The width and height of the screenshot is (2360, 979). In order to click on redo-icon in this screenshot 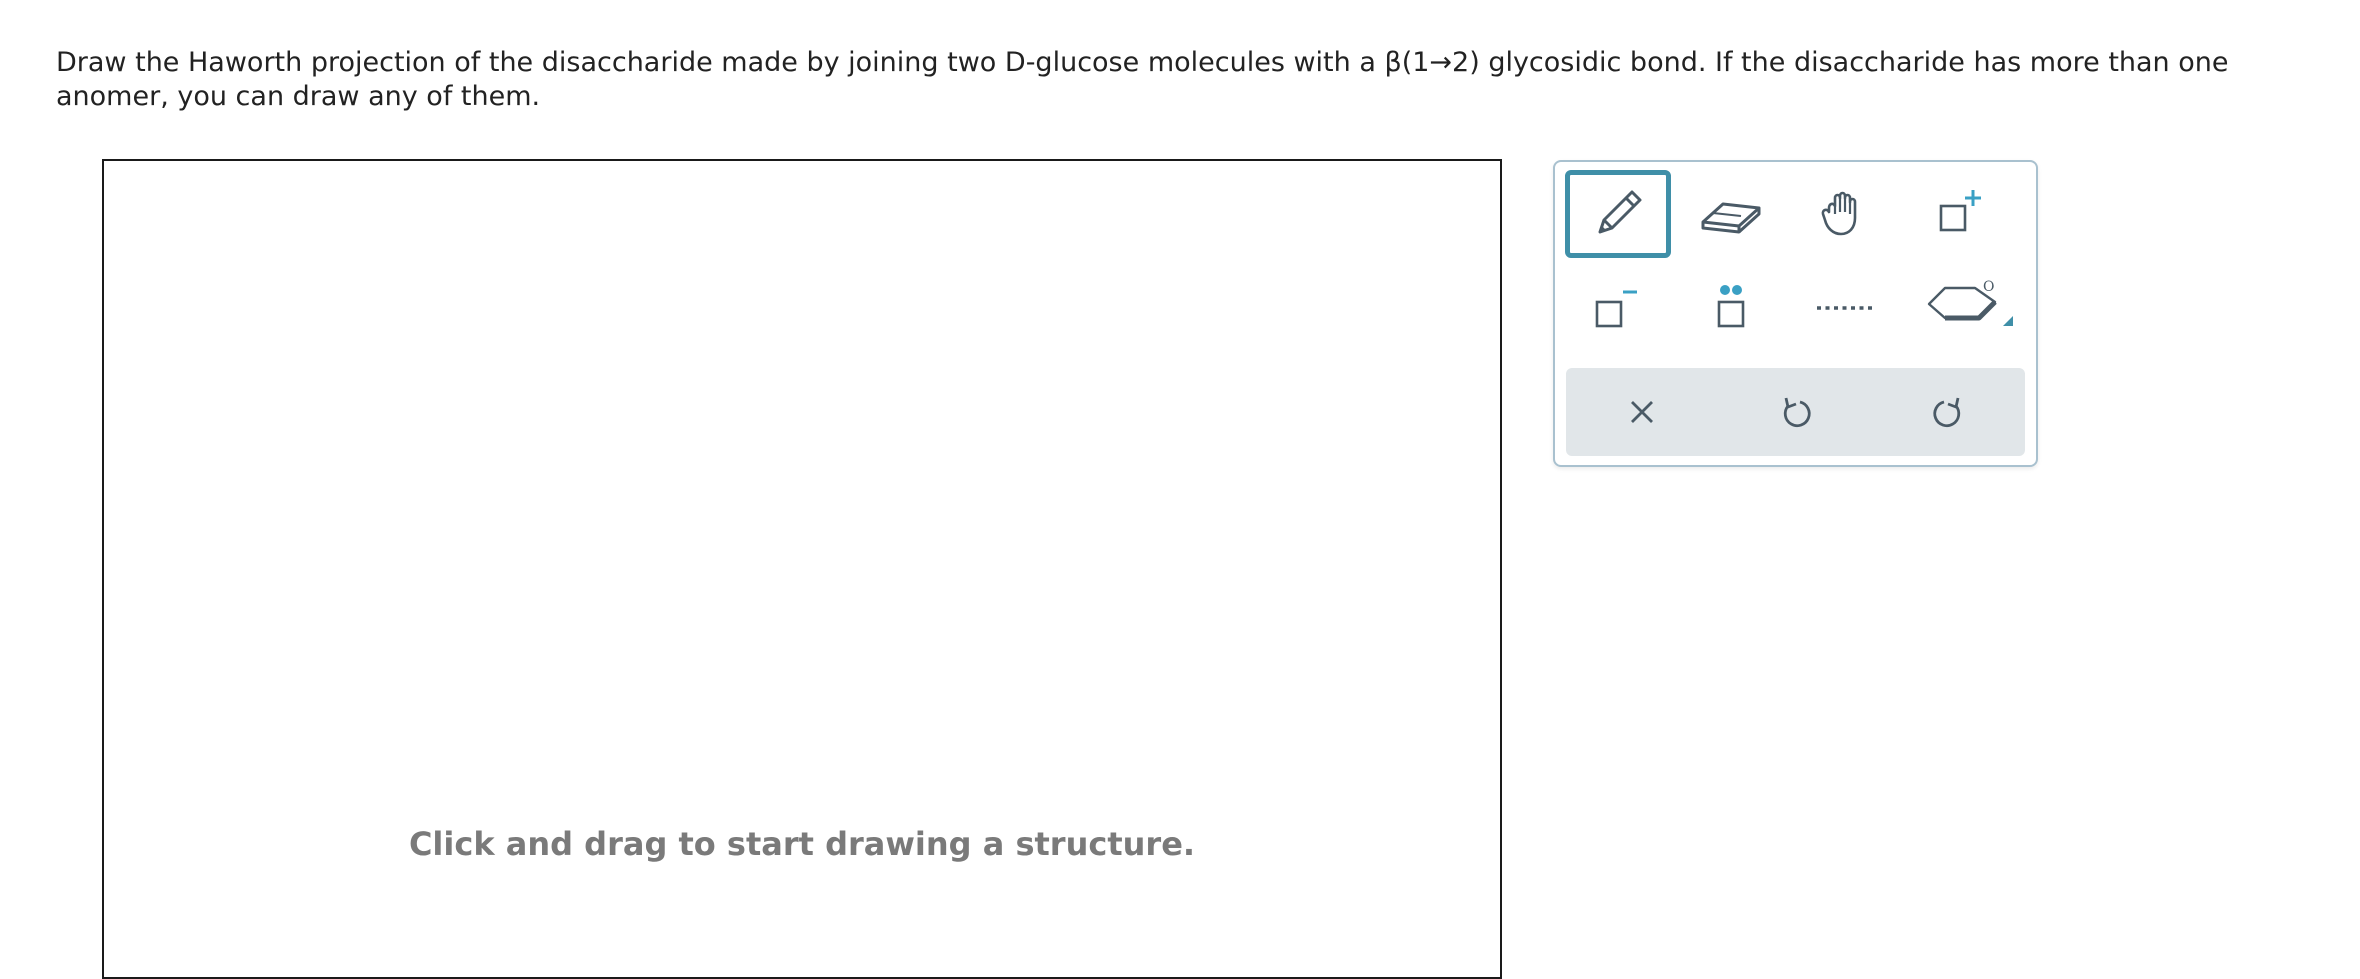, I will do `click(1947, 412)`.